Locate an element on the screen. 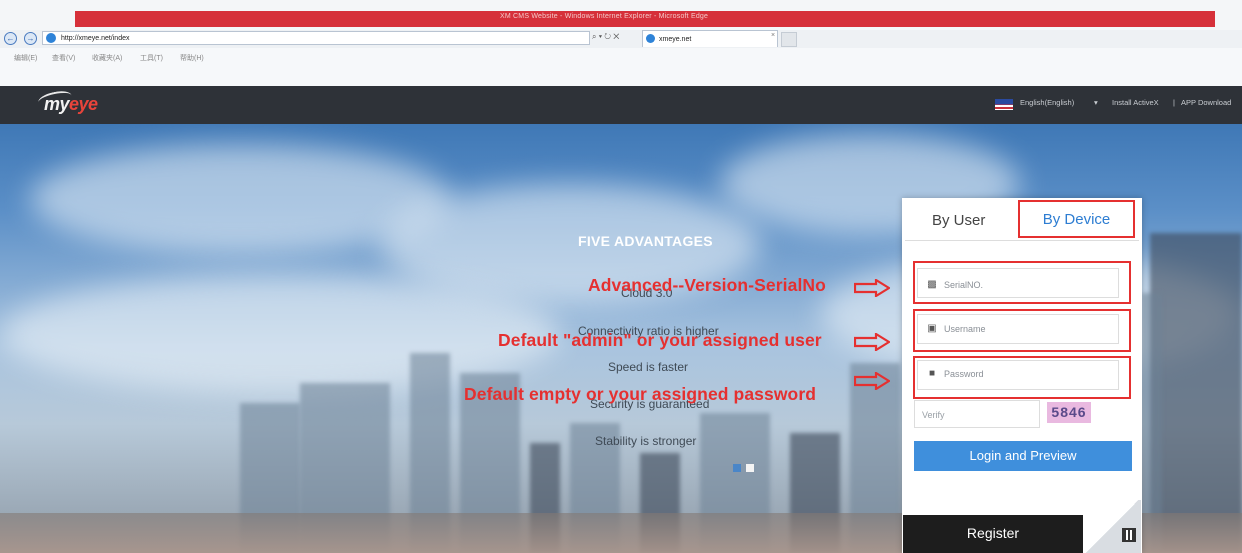 This screenshot has width=1242, height=553. login-and-preview-button: Login and Preview is located at coordinates (1023, 456).